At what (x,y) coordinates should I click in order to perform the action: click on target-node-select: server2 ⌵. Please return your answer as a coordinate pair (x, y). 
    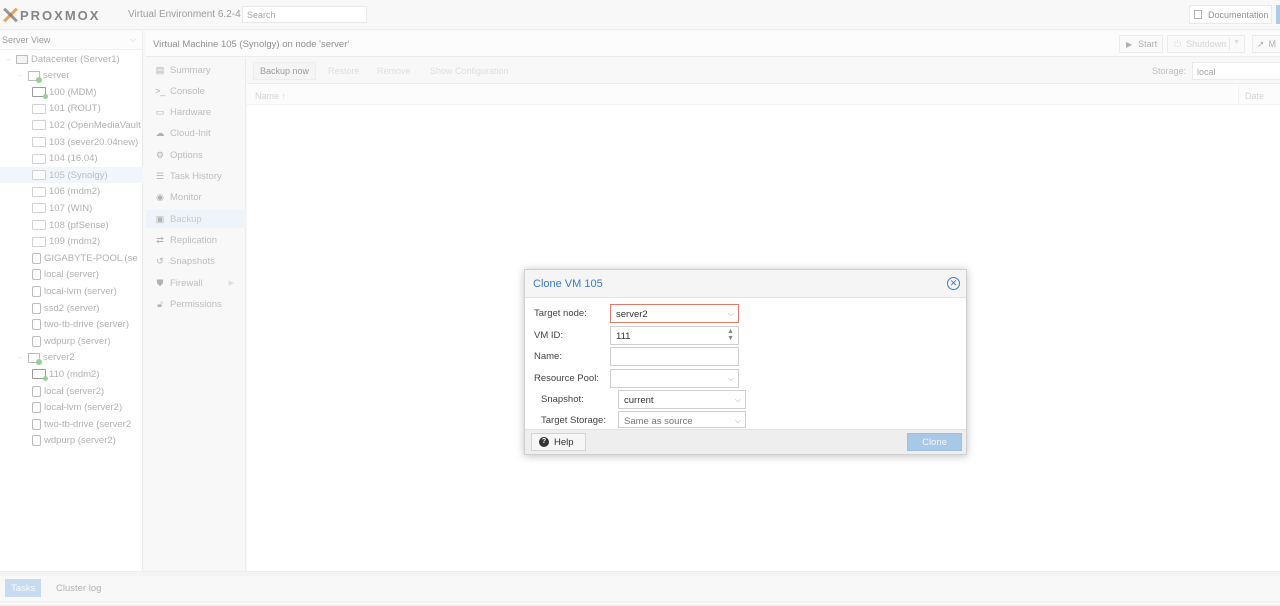
    Looking at the image, I should click on (674, 313).